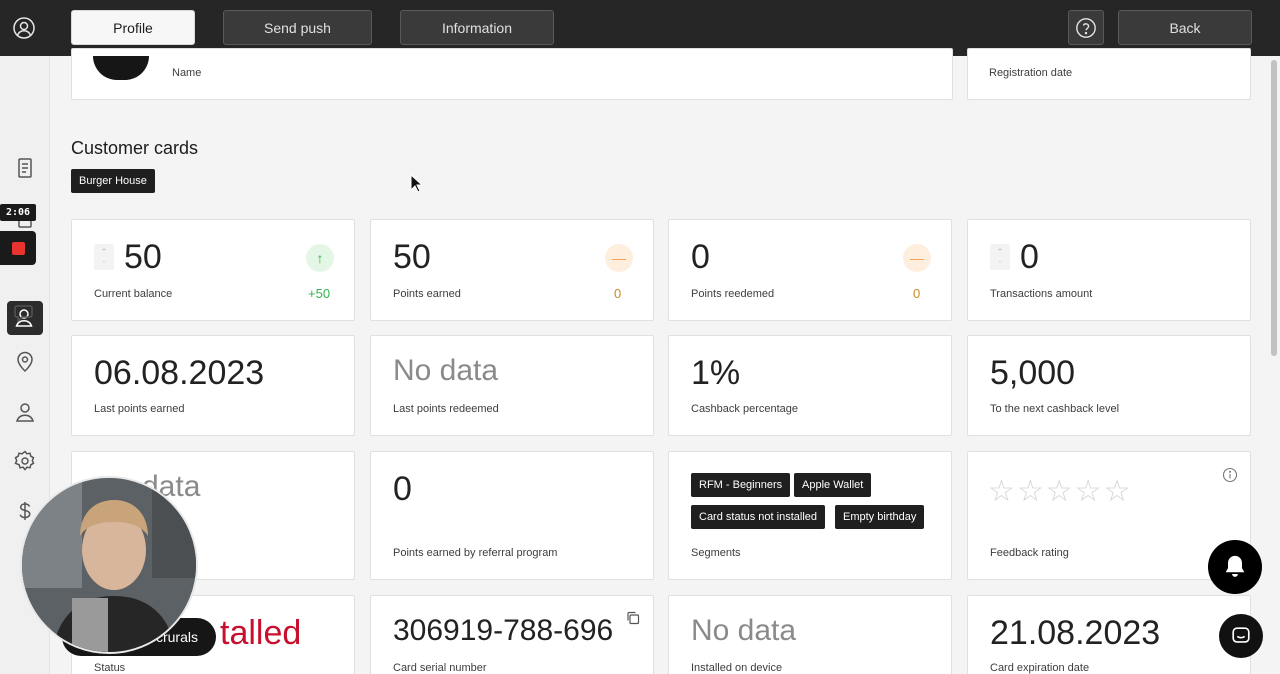  I want to click on brand-chip: Burger House, so click(113, 181).